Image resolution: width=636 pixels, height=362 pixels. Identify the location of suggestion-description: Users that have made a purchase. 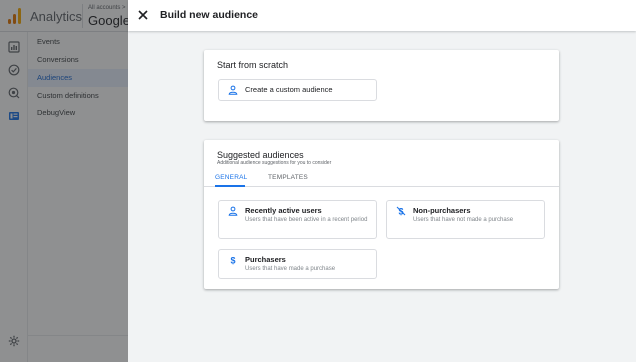
(290, 269).